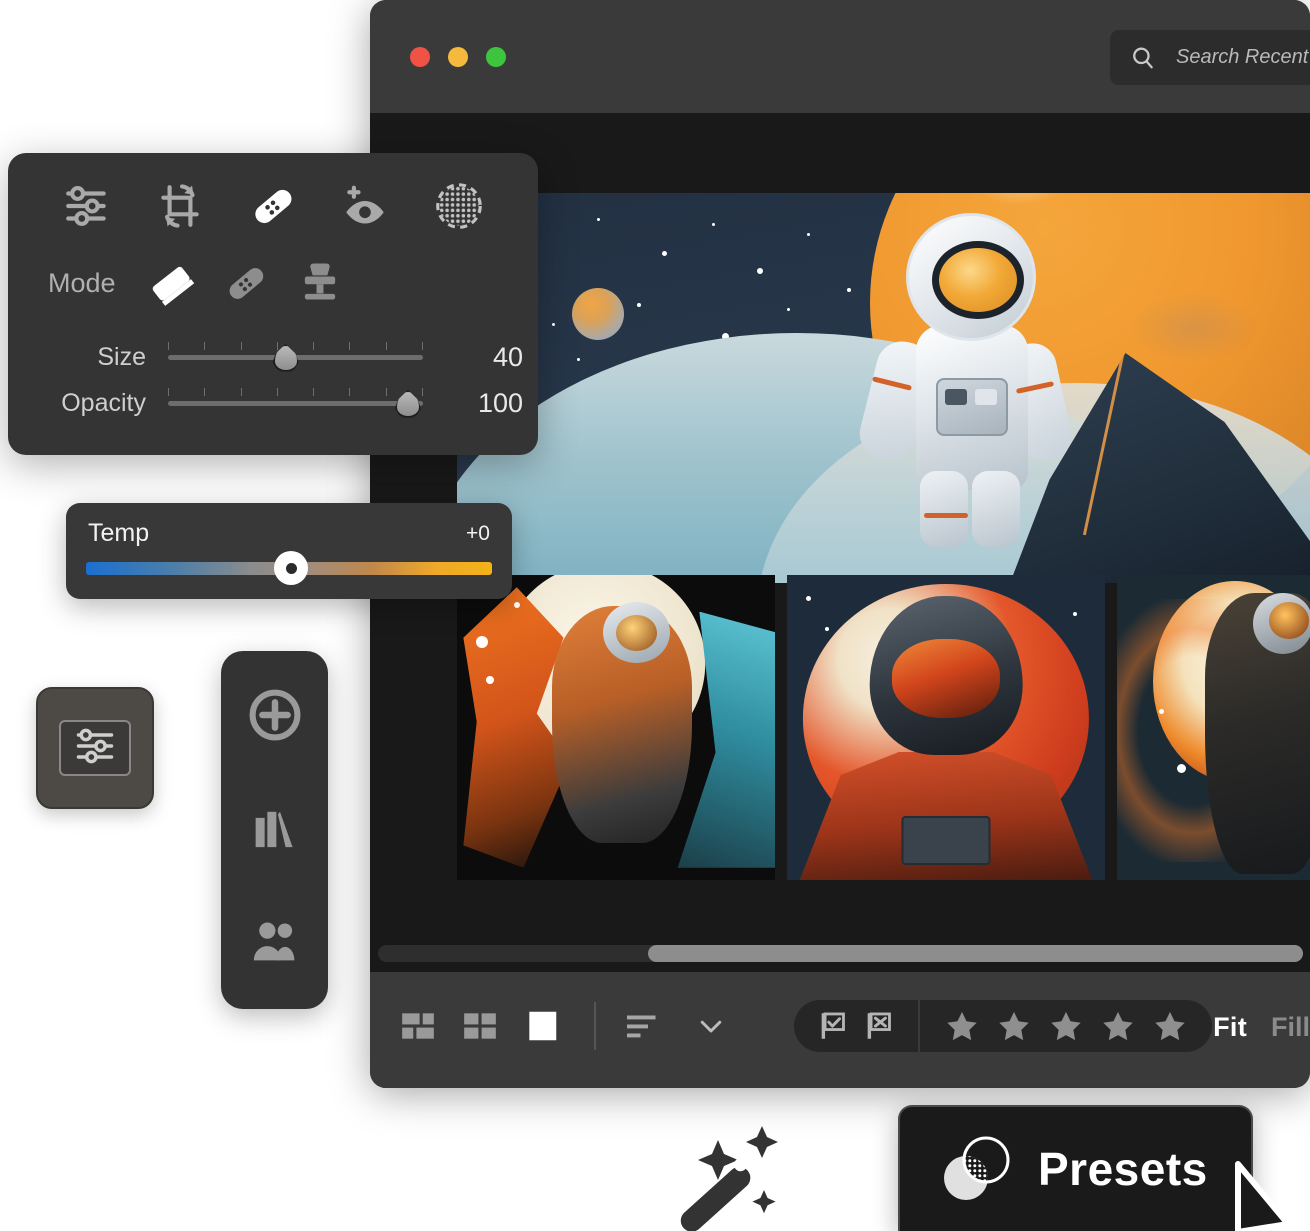 The width and height of the screenshot is (1310, 1231). I want to click on scrollbar-thumb, so click(975, 953).